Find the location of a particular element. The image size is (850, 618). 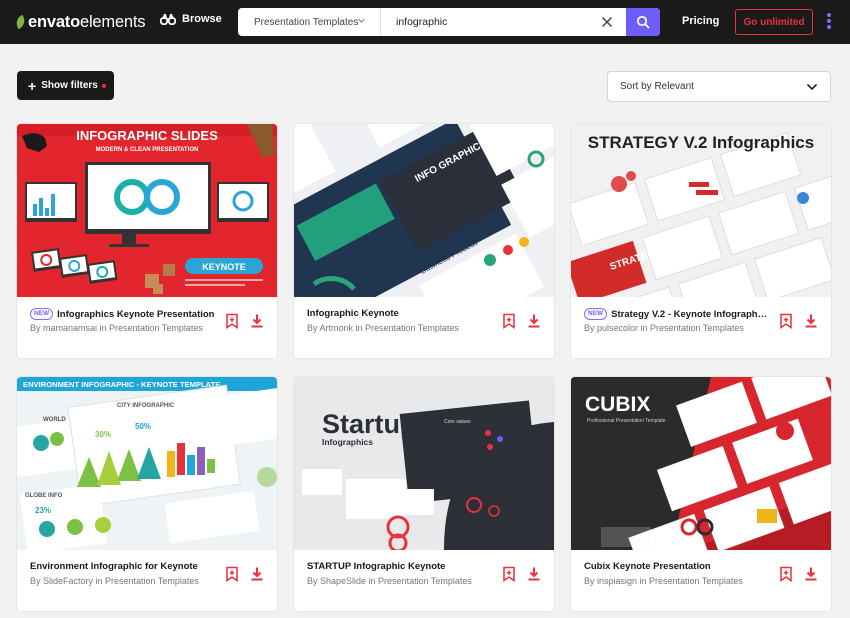

item-byline: By pulsecolor in Presentation Templates is located at coordinates (676, 328).